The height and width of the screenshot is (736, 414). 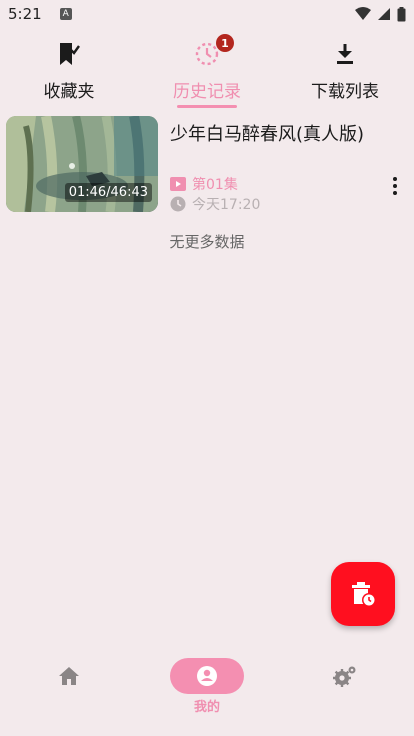 I want to click on tab-favorites: 收藏夹, so click(x=69, y=73).